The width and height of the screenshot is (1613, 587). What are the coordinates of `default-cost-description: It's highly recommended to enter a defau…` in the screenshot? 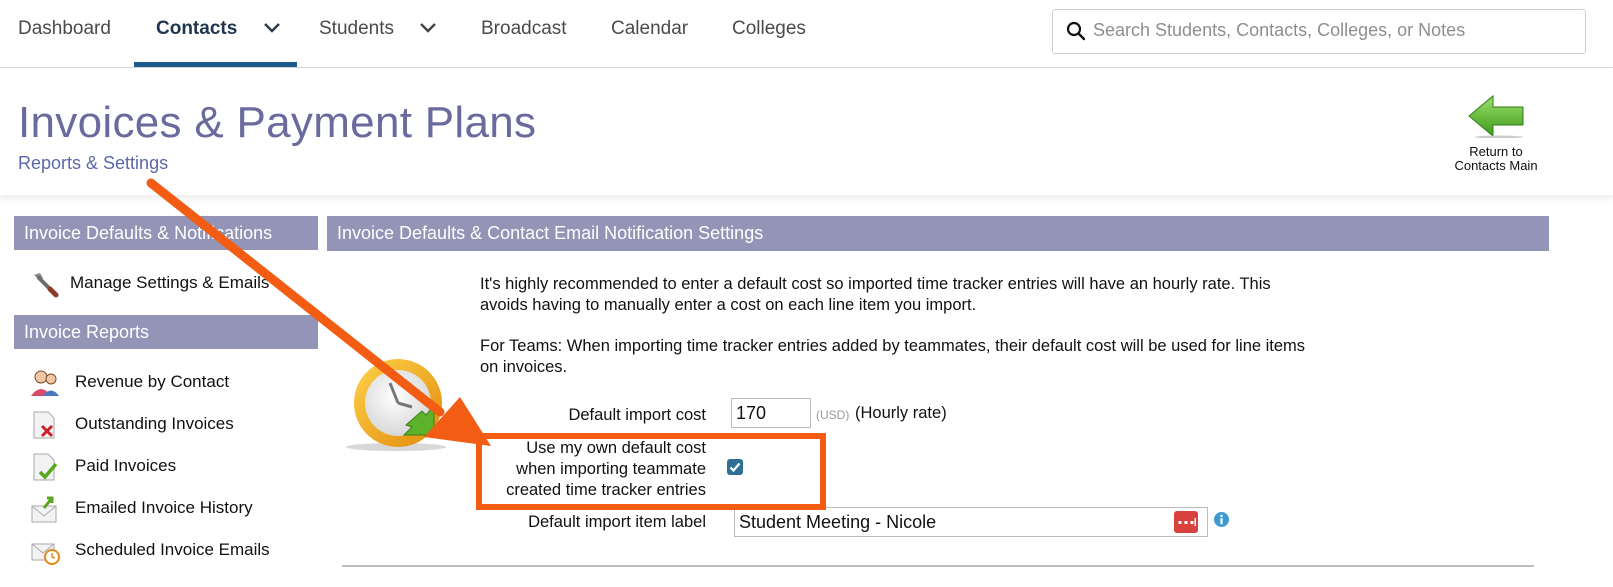 It's located at (910, 295).